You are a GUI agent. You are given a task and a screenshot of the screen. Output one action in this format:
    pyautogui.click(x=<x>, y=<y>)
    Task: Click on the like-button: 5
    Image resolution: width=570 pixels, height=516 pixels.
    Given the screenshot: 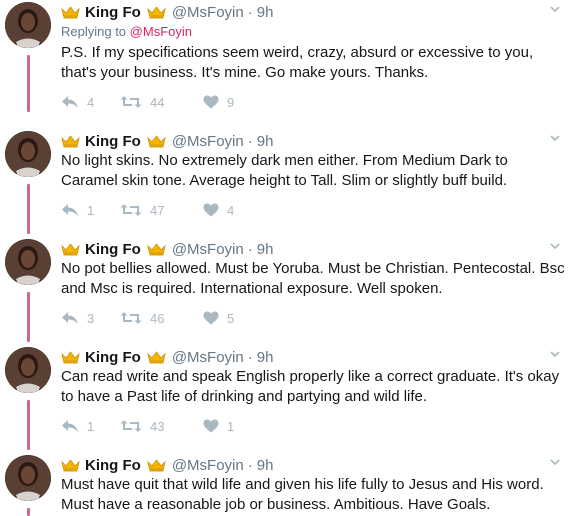 What is the action you would take?
    pyautogui.click(x=218, y=318)
    